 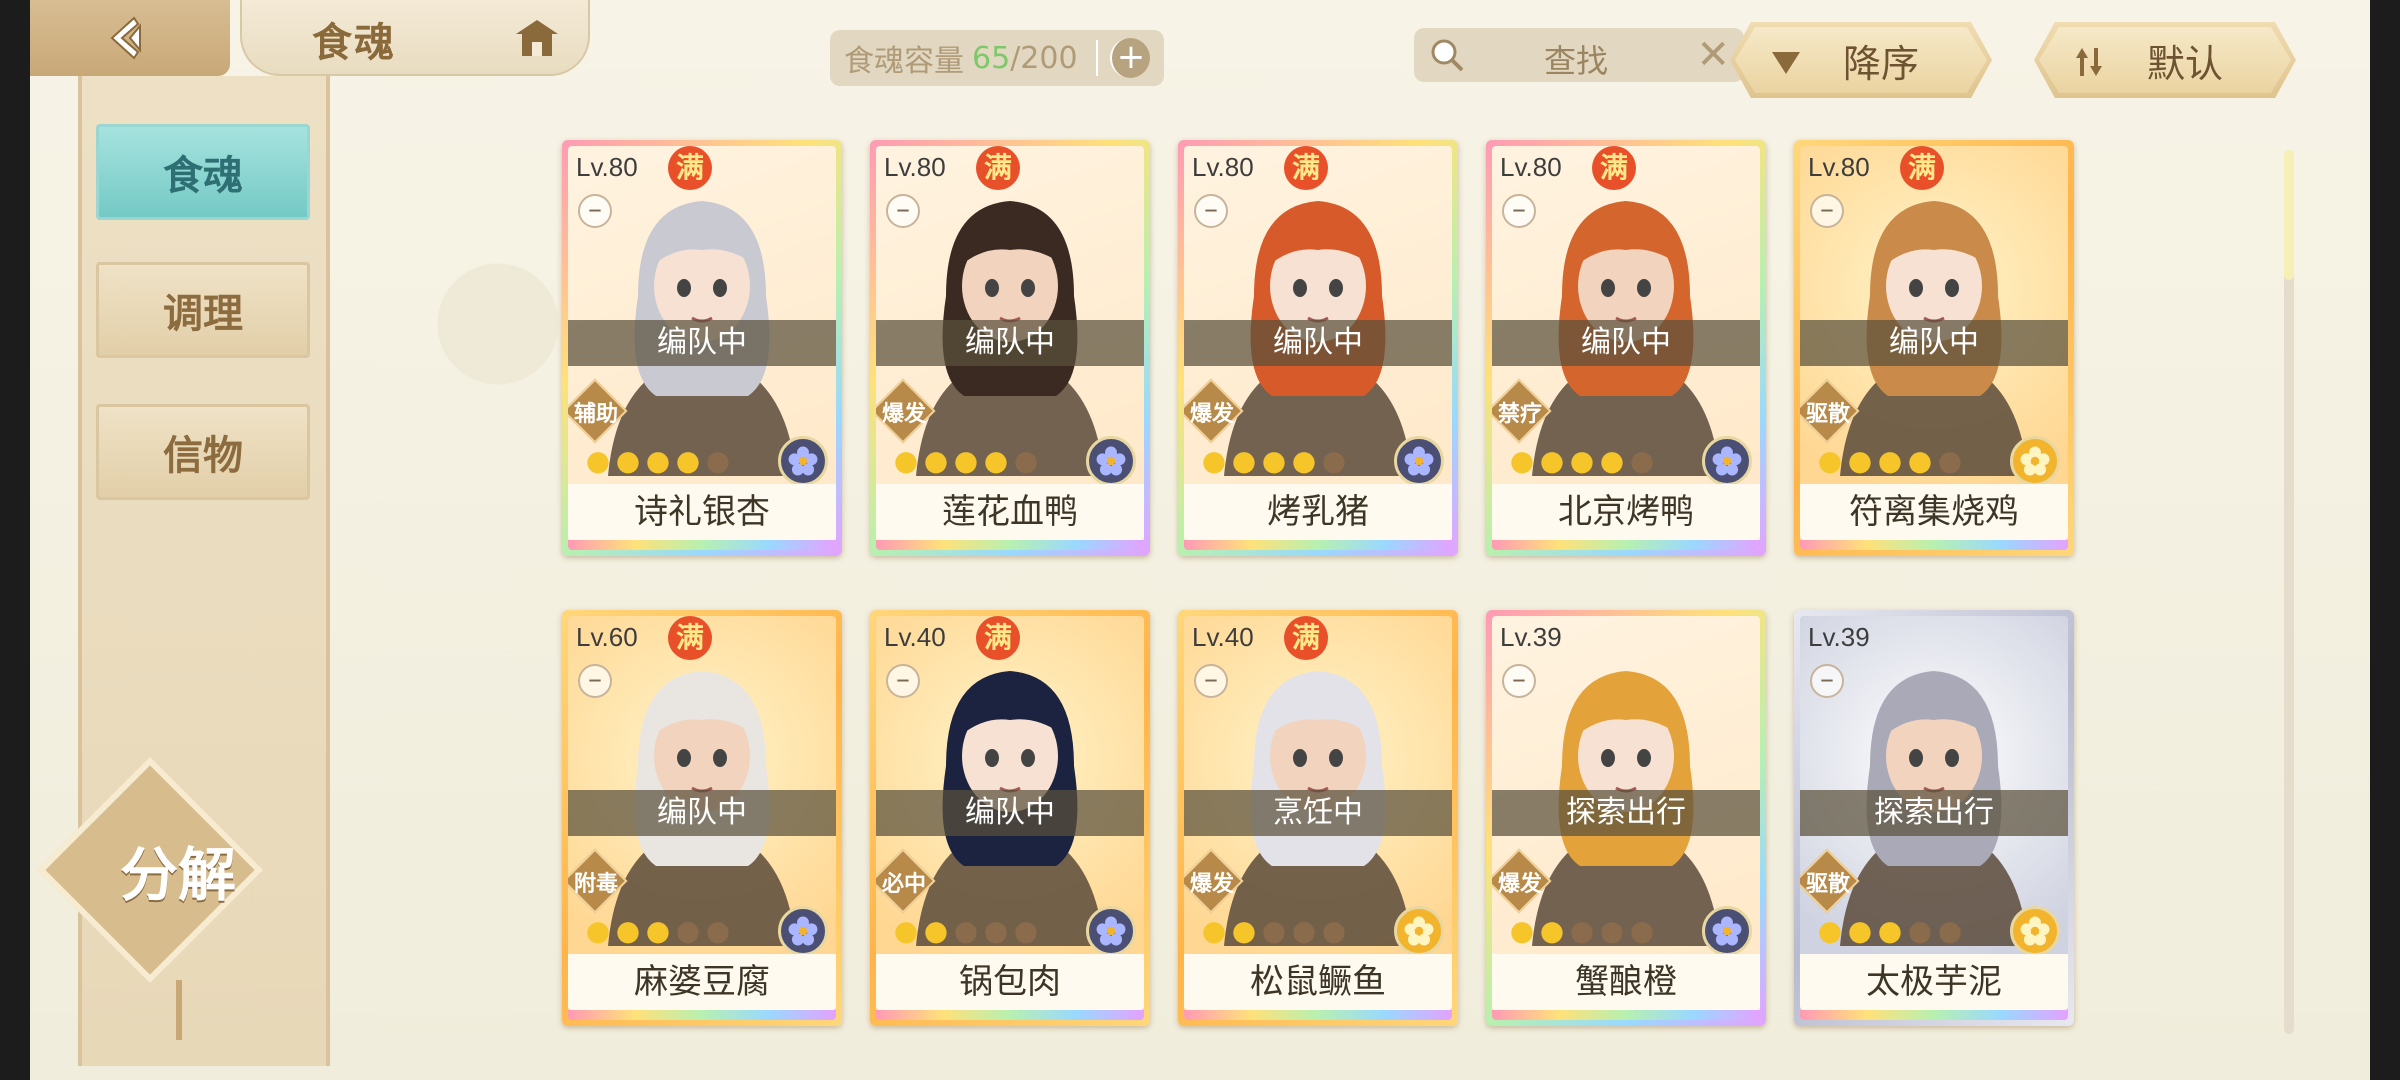 I want to click on divider, so click(x=1097, y=58).